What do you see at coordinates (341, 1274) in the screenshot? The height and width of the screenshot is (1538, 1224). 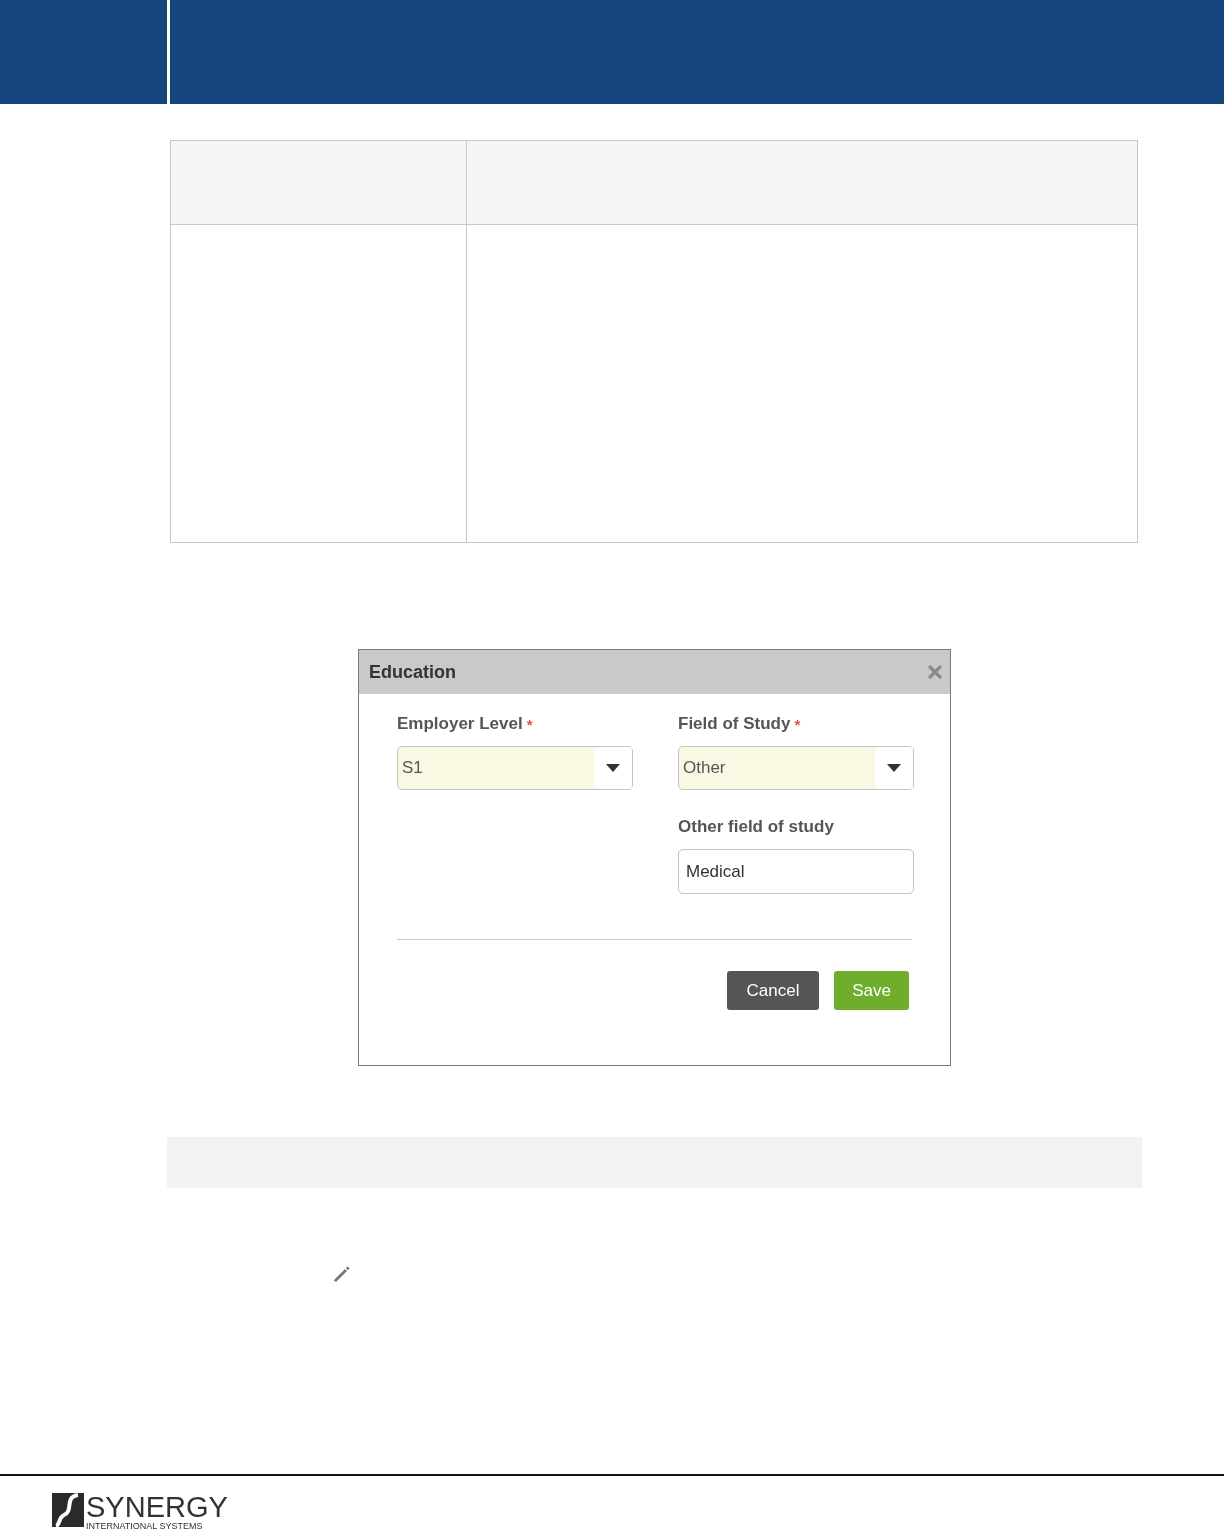 I see `pencil-icon` at bounding box center [341, 1274].